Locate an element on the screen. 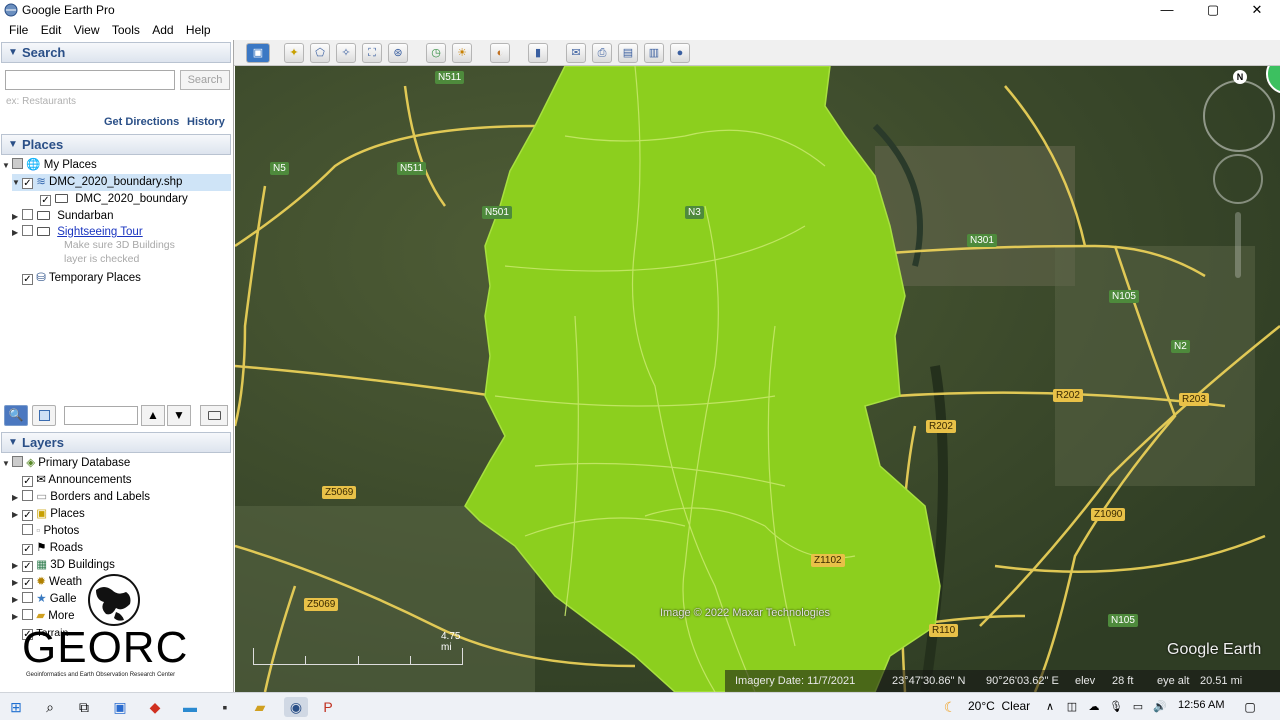  tree-primary-database: ▼ ◈ Primary Database is located at coordinates (66, 463).